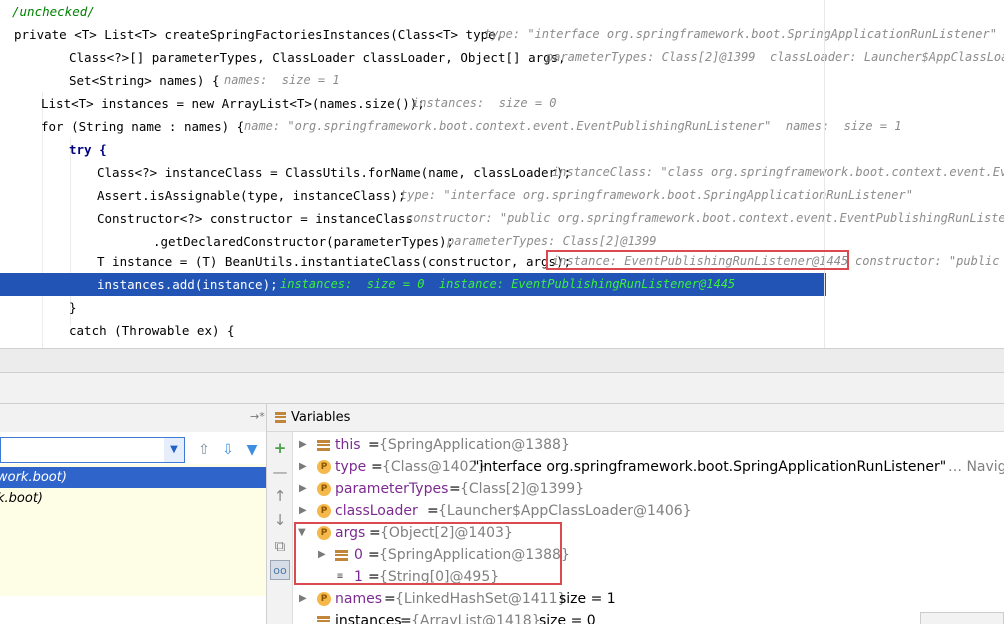 This screenshot has height=624, width=1004. Describe the element at coordinates (257, 416) in the screenshot. I see `pin-icon: →*` at that location.